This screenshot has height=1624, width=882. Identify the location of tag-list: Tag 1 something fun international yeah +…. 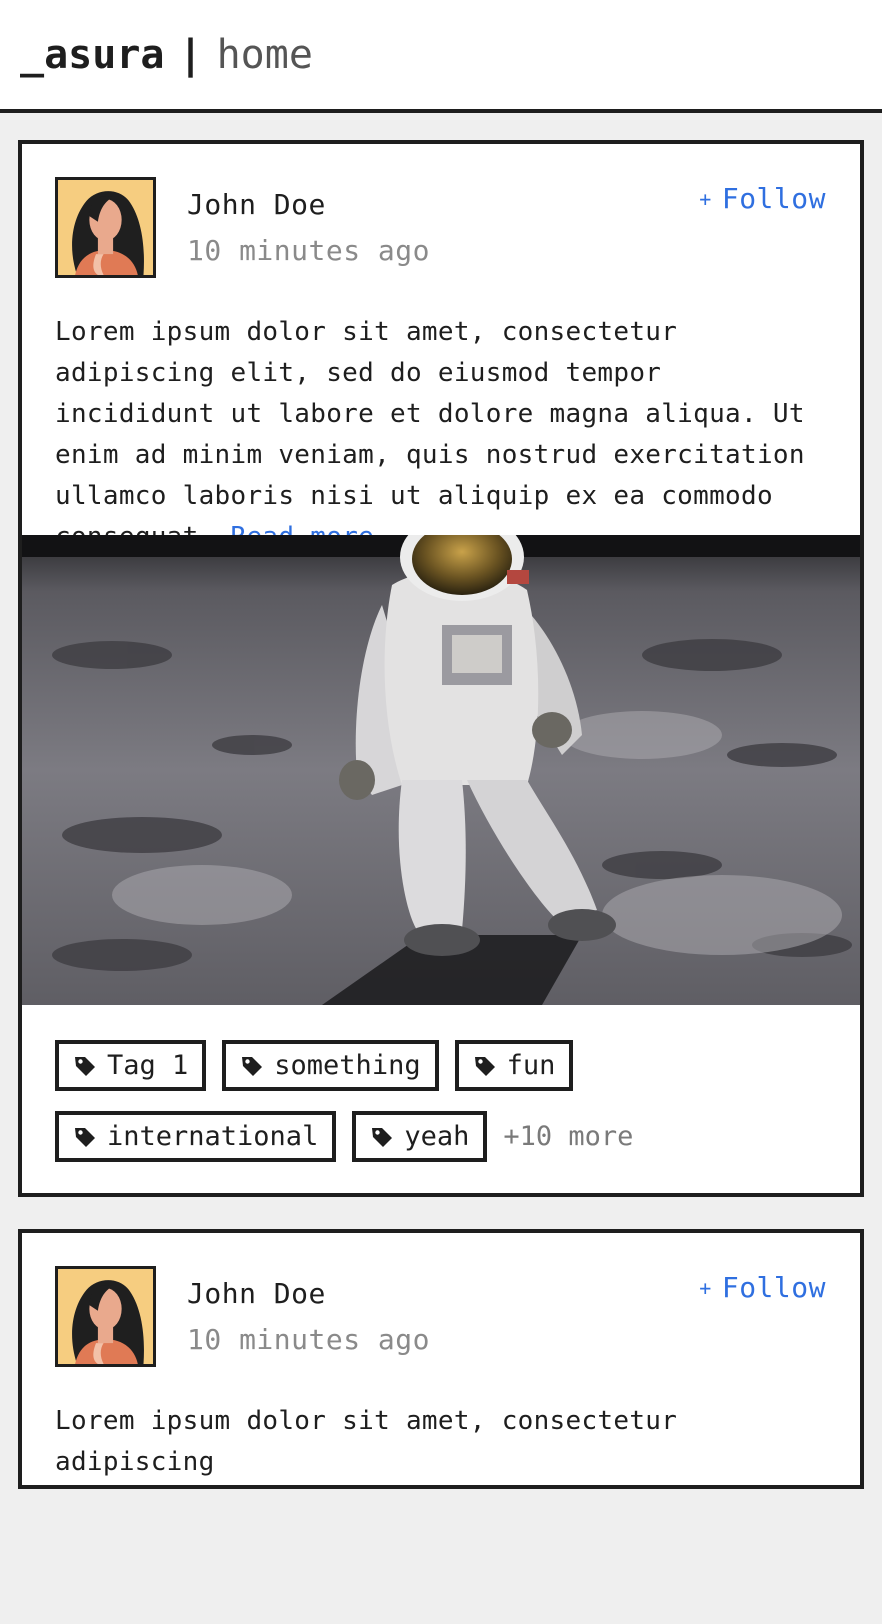
(441, 1093).